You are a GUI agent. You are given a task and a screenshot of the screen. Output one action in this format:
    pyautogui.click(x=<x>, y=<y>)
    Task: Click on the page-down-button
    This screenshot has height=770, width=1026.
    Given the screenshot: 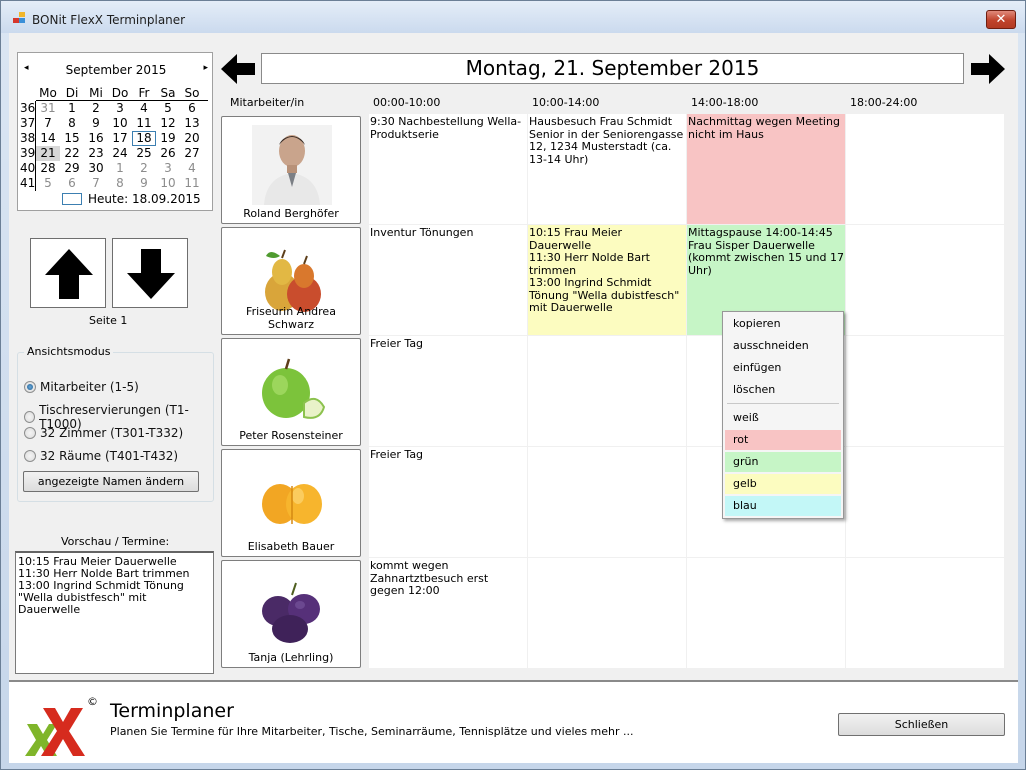 What is the action you would take?
    pyautogui.click(x=150, y=273)
    